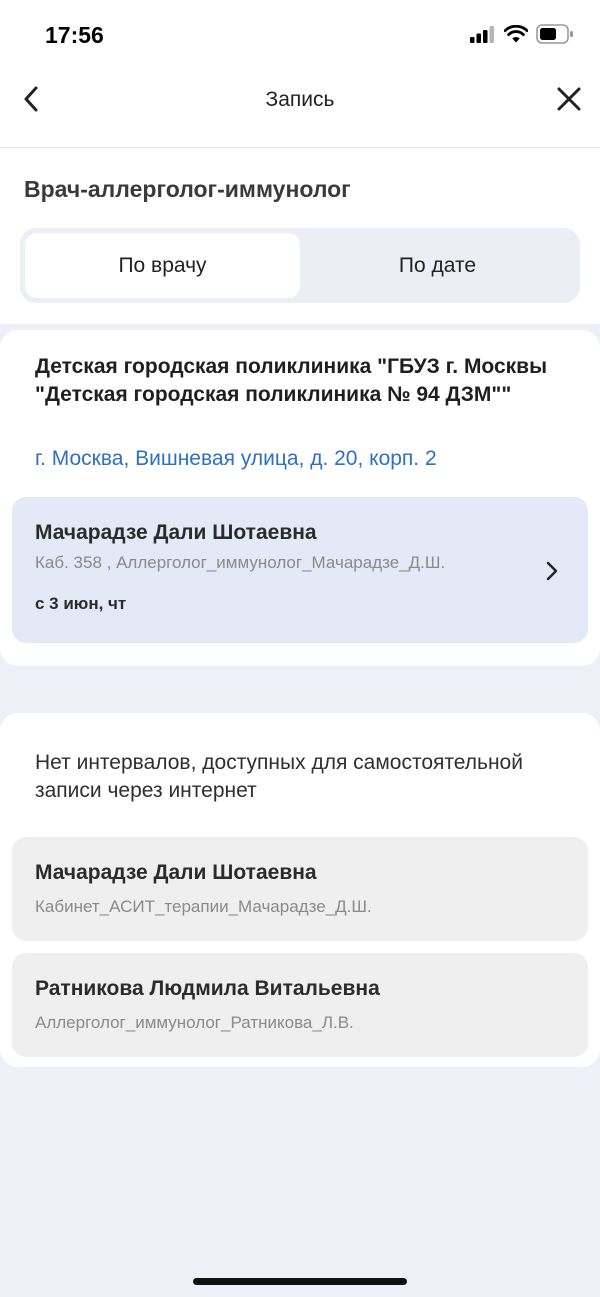 The image size is (600, 1297). I want to click on doctor-room: Аллерголог_иммунолог_Ратникова_Л.В., so click(194, 1022).